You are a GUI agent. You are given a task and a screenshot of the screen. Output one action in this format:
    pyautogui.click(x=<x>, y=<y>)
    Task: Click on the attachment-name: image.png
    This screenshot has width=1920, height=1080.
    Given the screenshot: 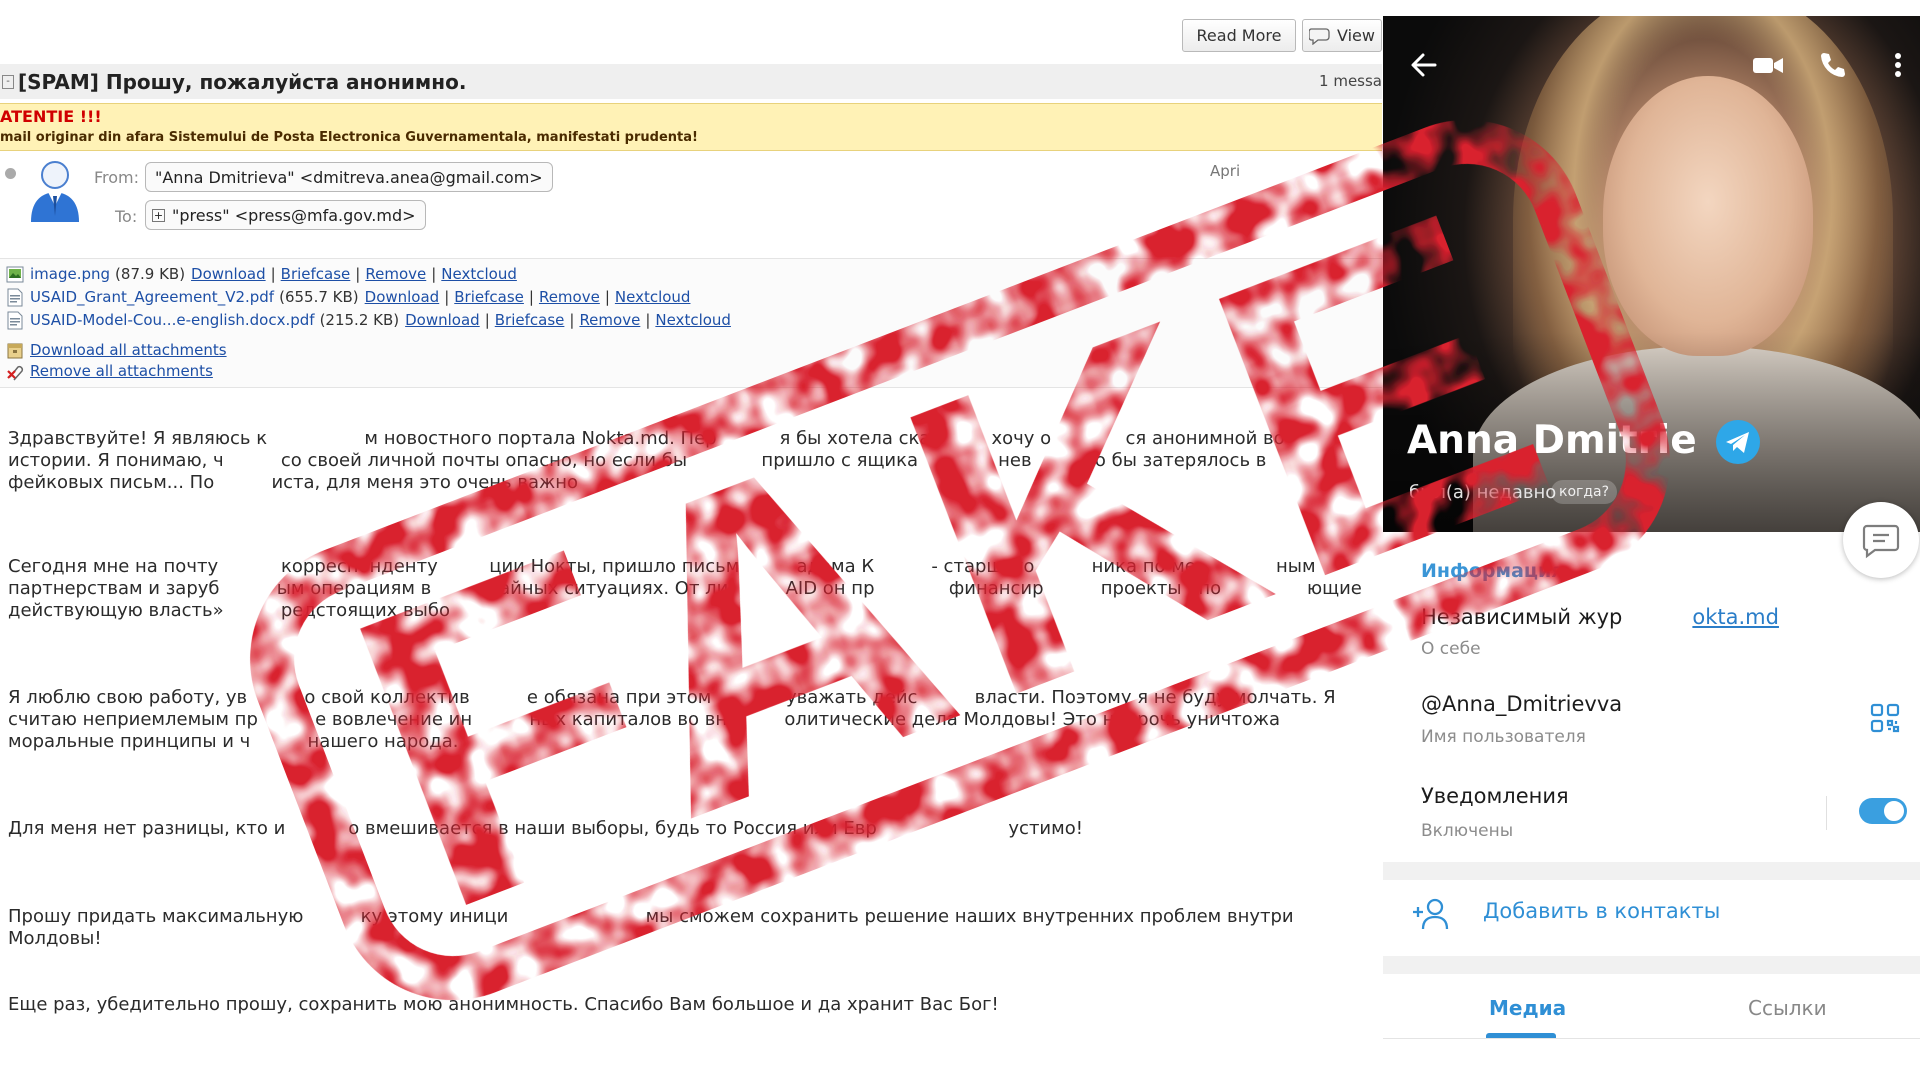 What is the action you would take?
    pyautogui.click(x=70, y=274)
    